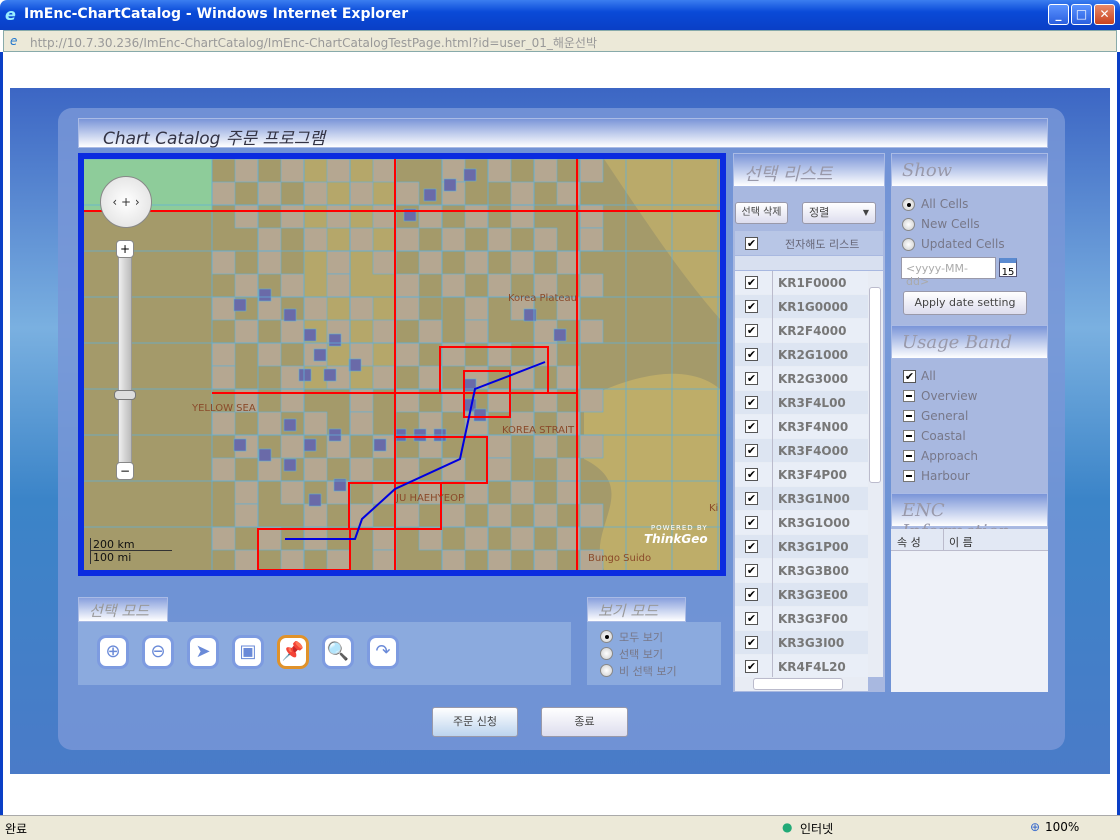  I want to click on pin-tool-icon: 📌, so click(293, 652).